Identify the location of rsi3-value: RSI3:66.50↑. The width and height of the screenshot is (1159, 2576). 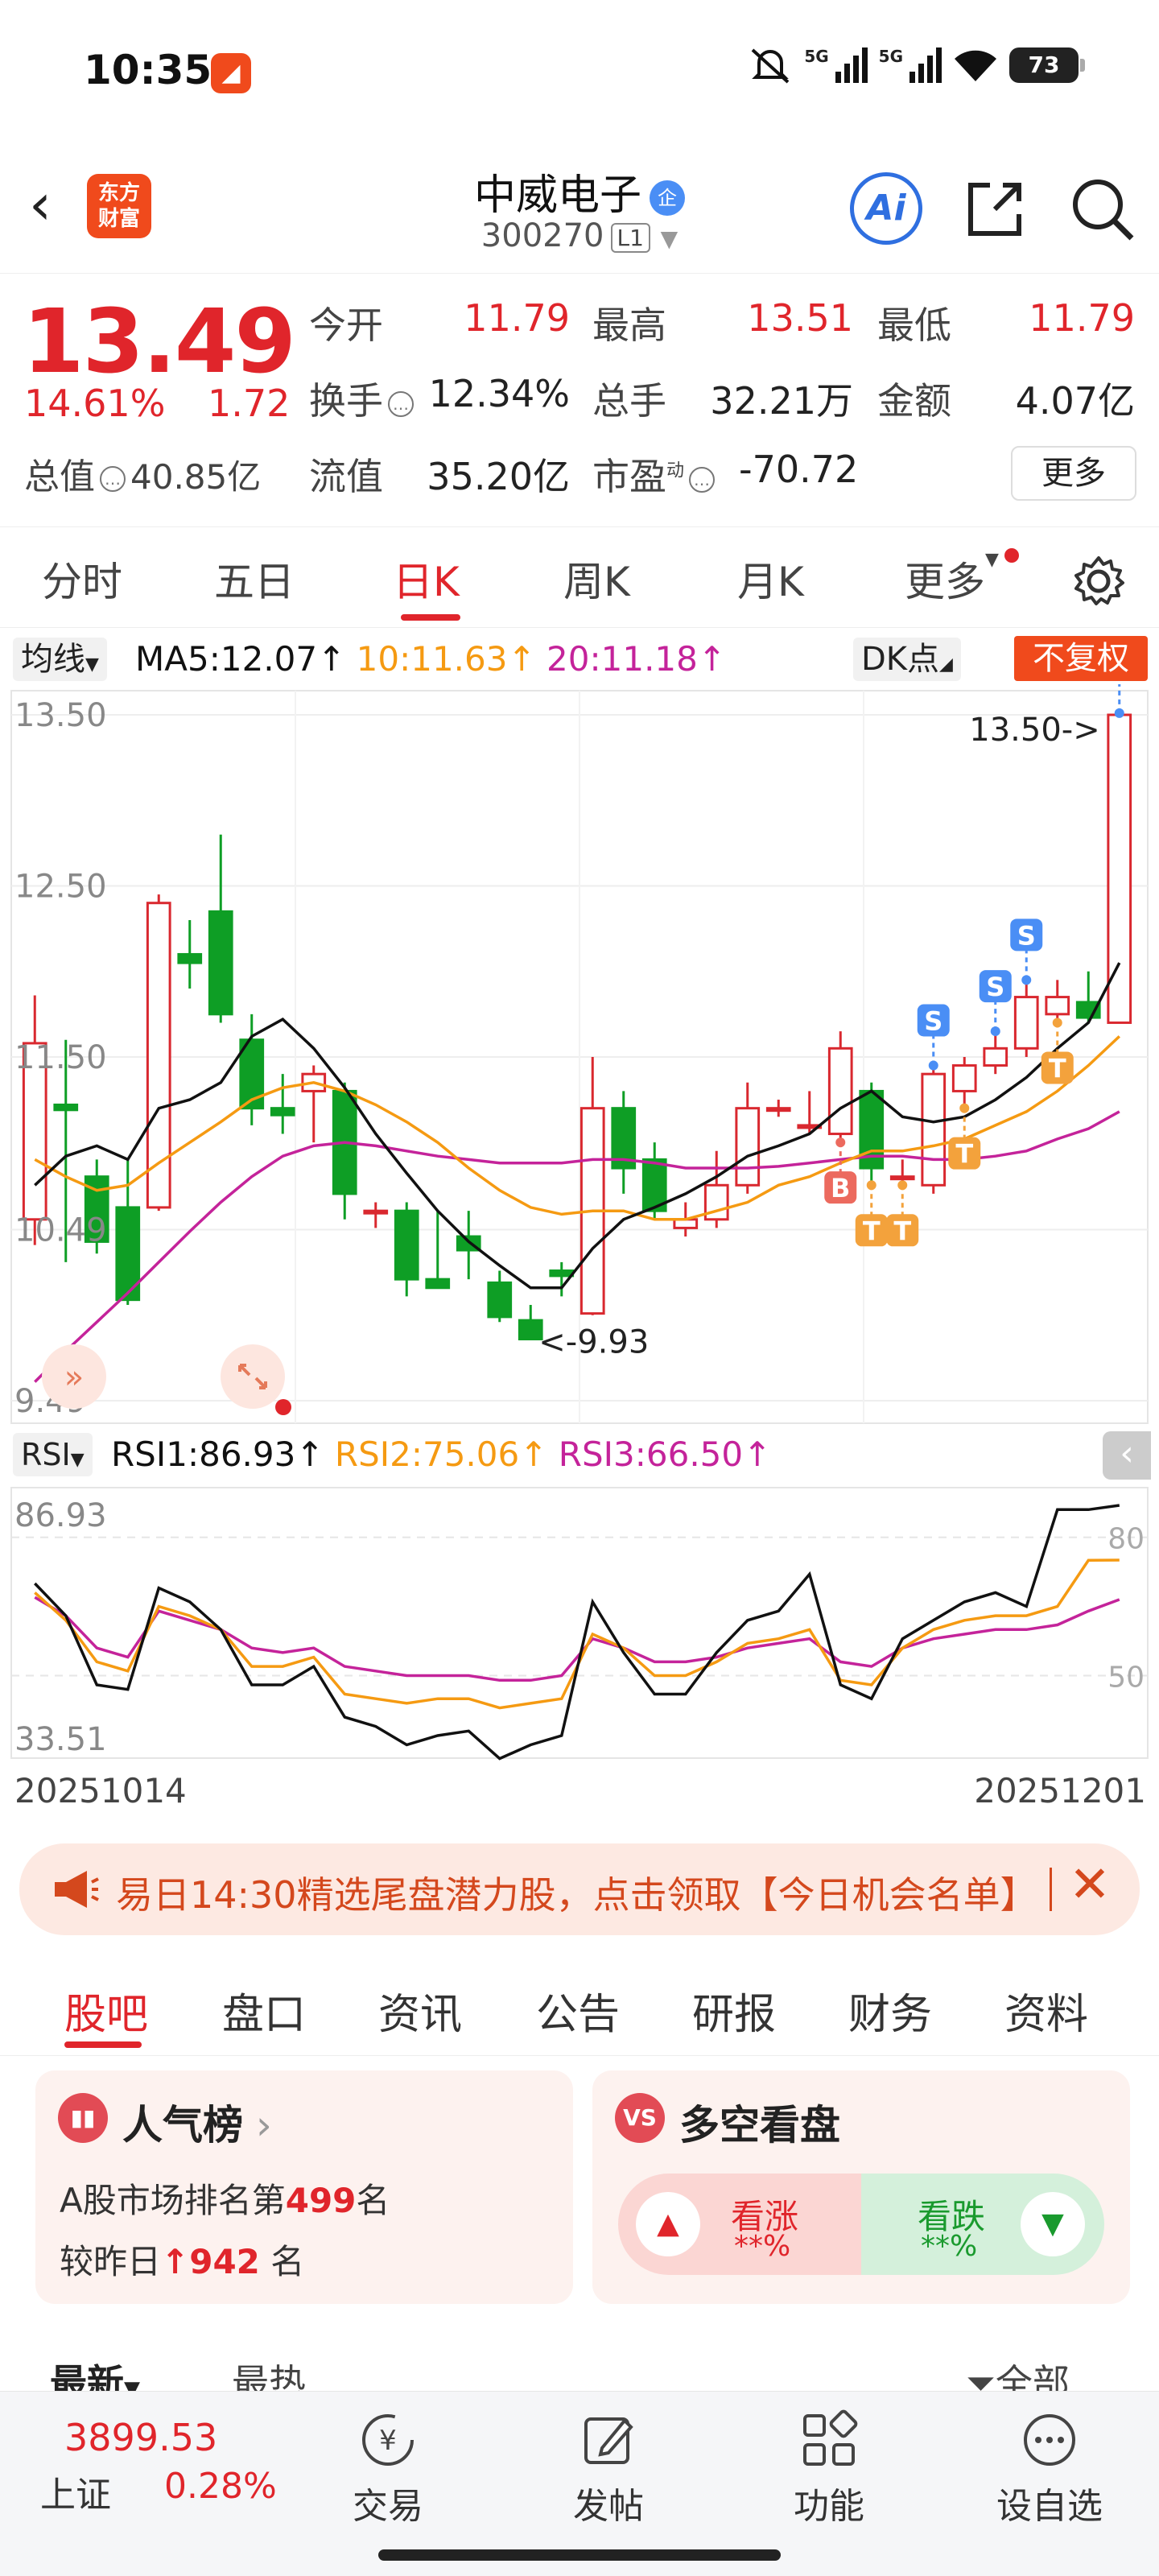
(665, 1454).